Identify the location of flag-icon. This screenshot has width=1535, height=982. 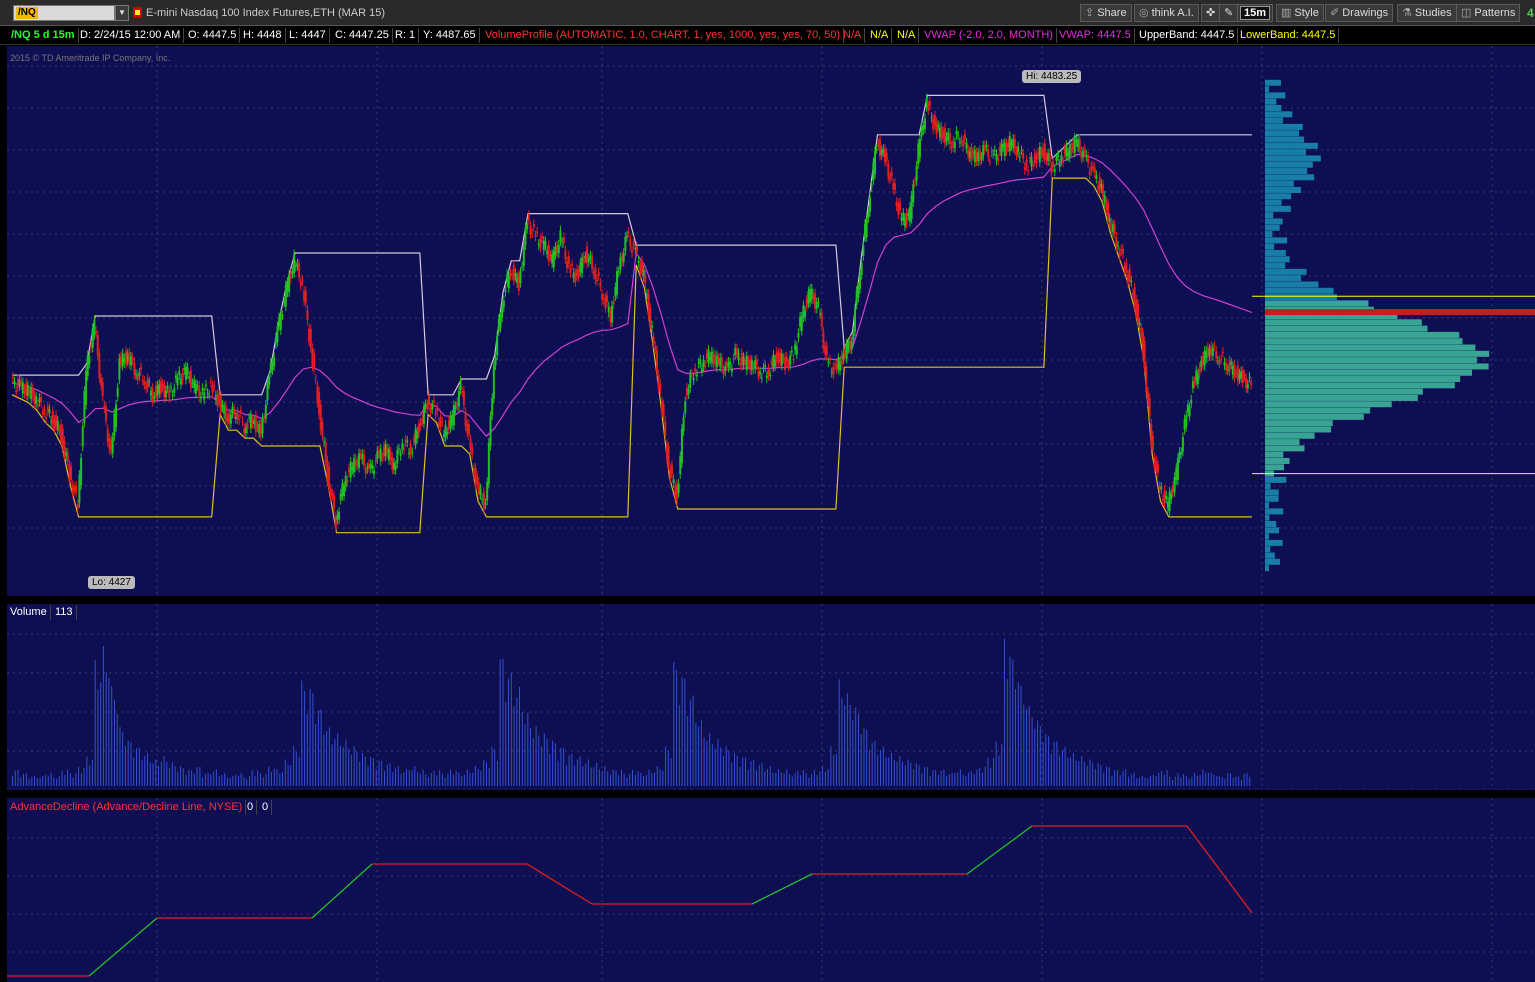
(137, 12).